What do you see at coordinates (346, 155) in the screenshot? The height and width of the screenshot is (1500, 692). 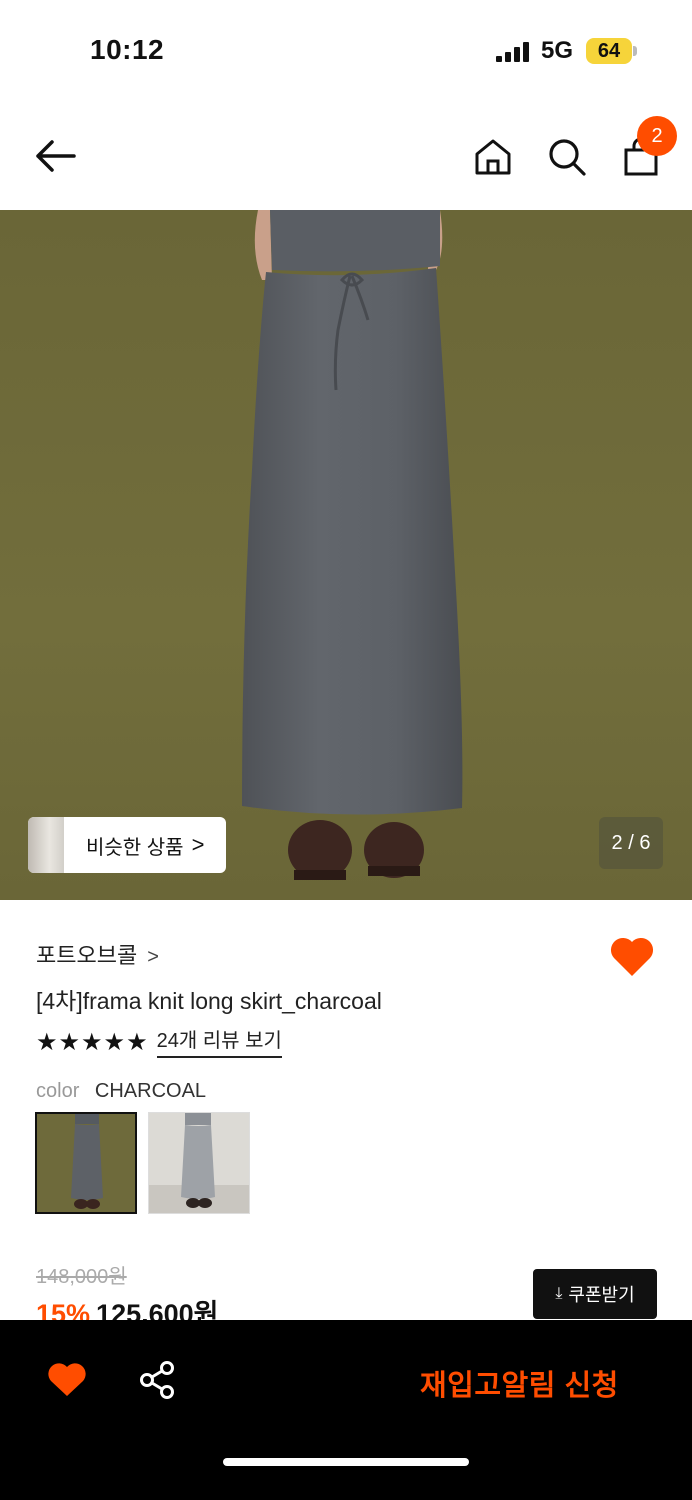 I see `header: 2` at bounding box center [346, 155].